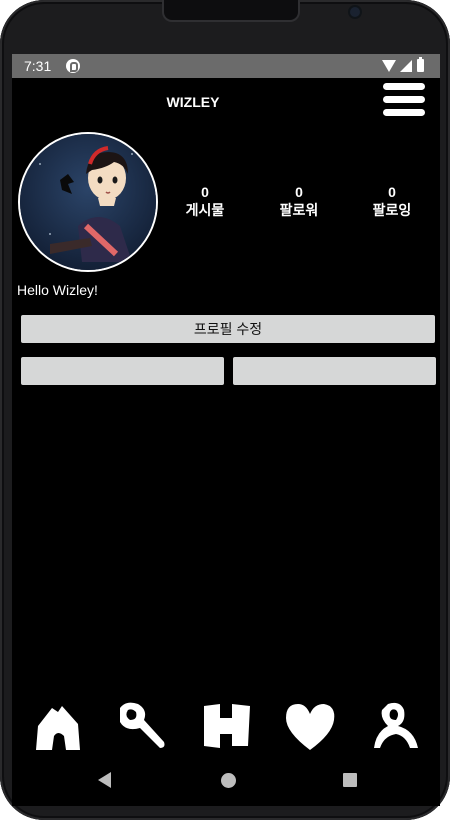 This screenshot has width=450, height=820. Describe the element at coordinates (396, 726) in the screenshot. I see `profile-icon` at that location.